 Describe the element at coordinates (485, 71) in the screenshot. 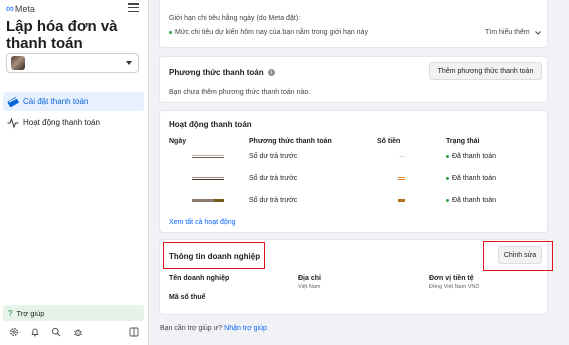

I see `add-payment-method-button: Thêm phương thức thanh toán` at that location.